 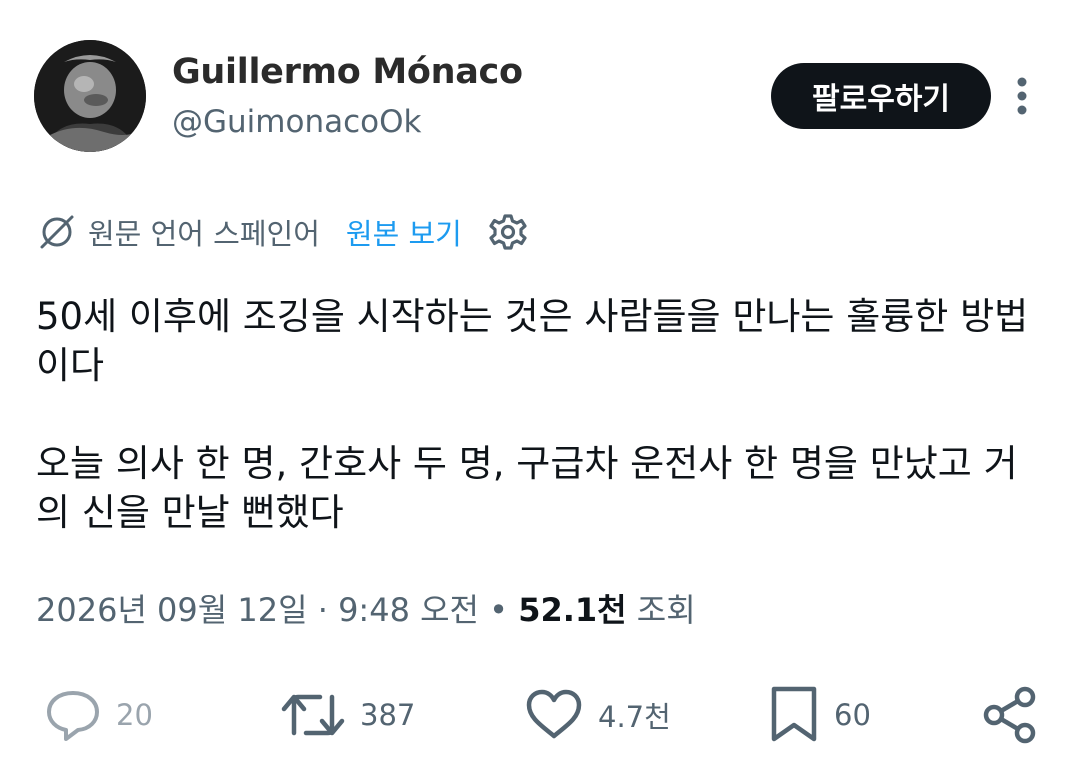 I want to click on avatar-photo, so click(x=90, y=96).